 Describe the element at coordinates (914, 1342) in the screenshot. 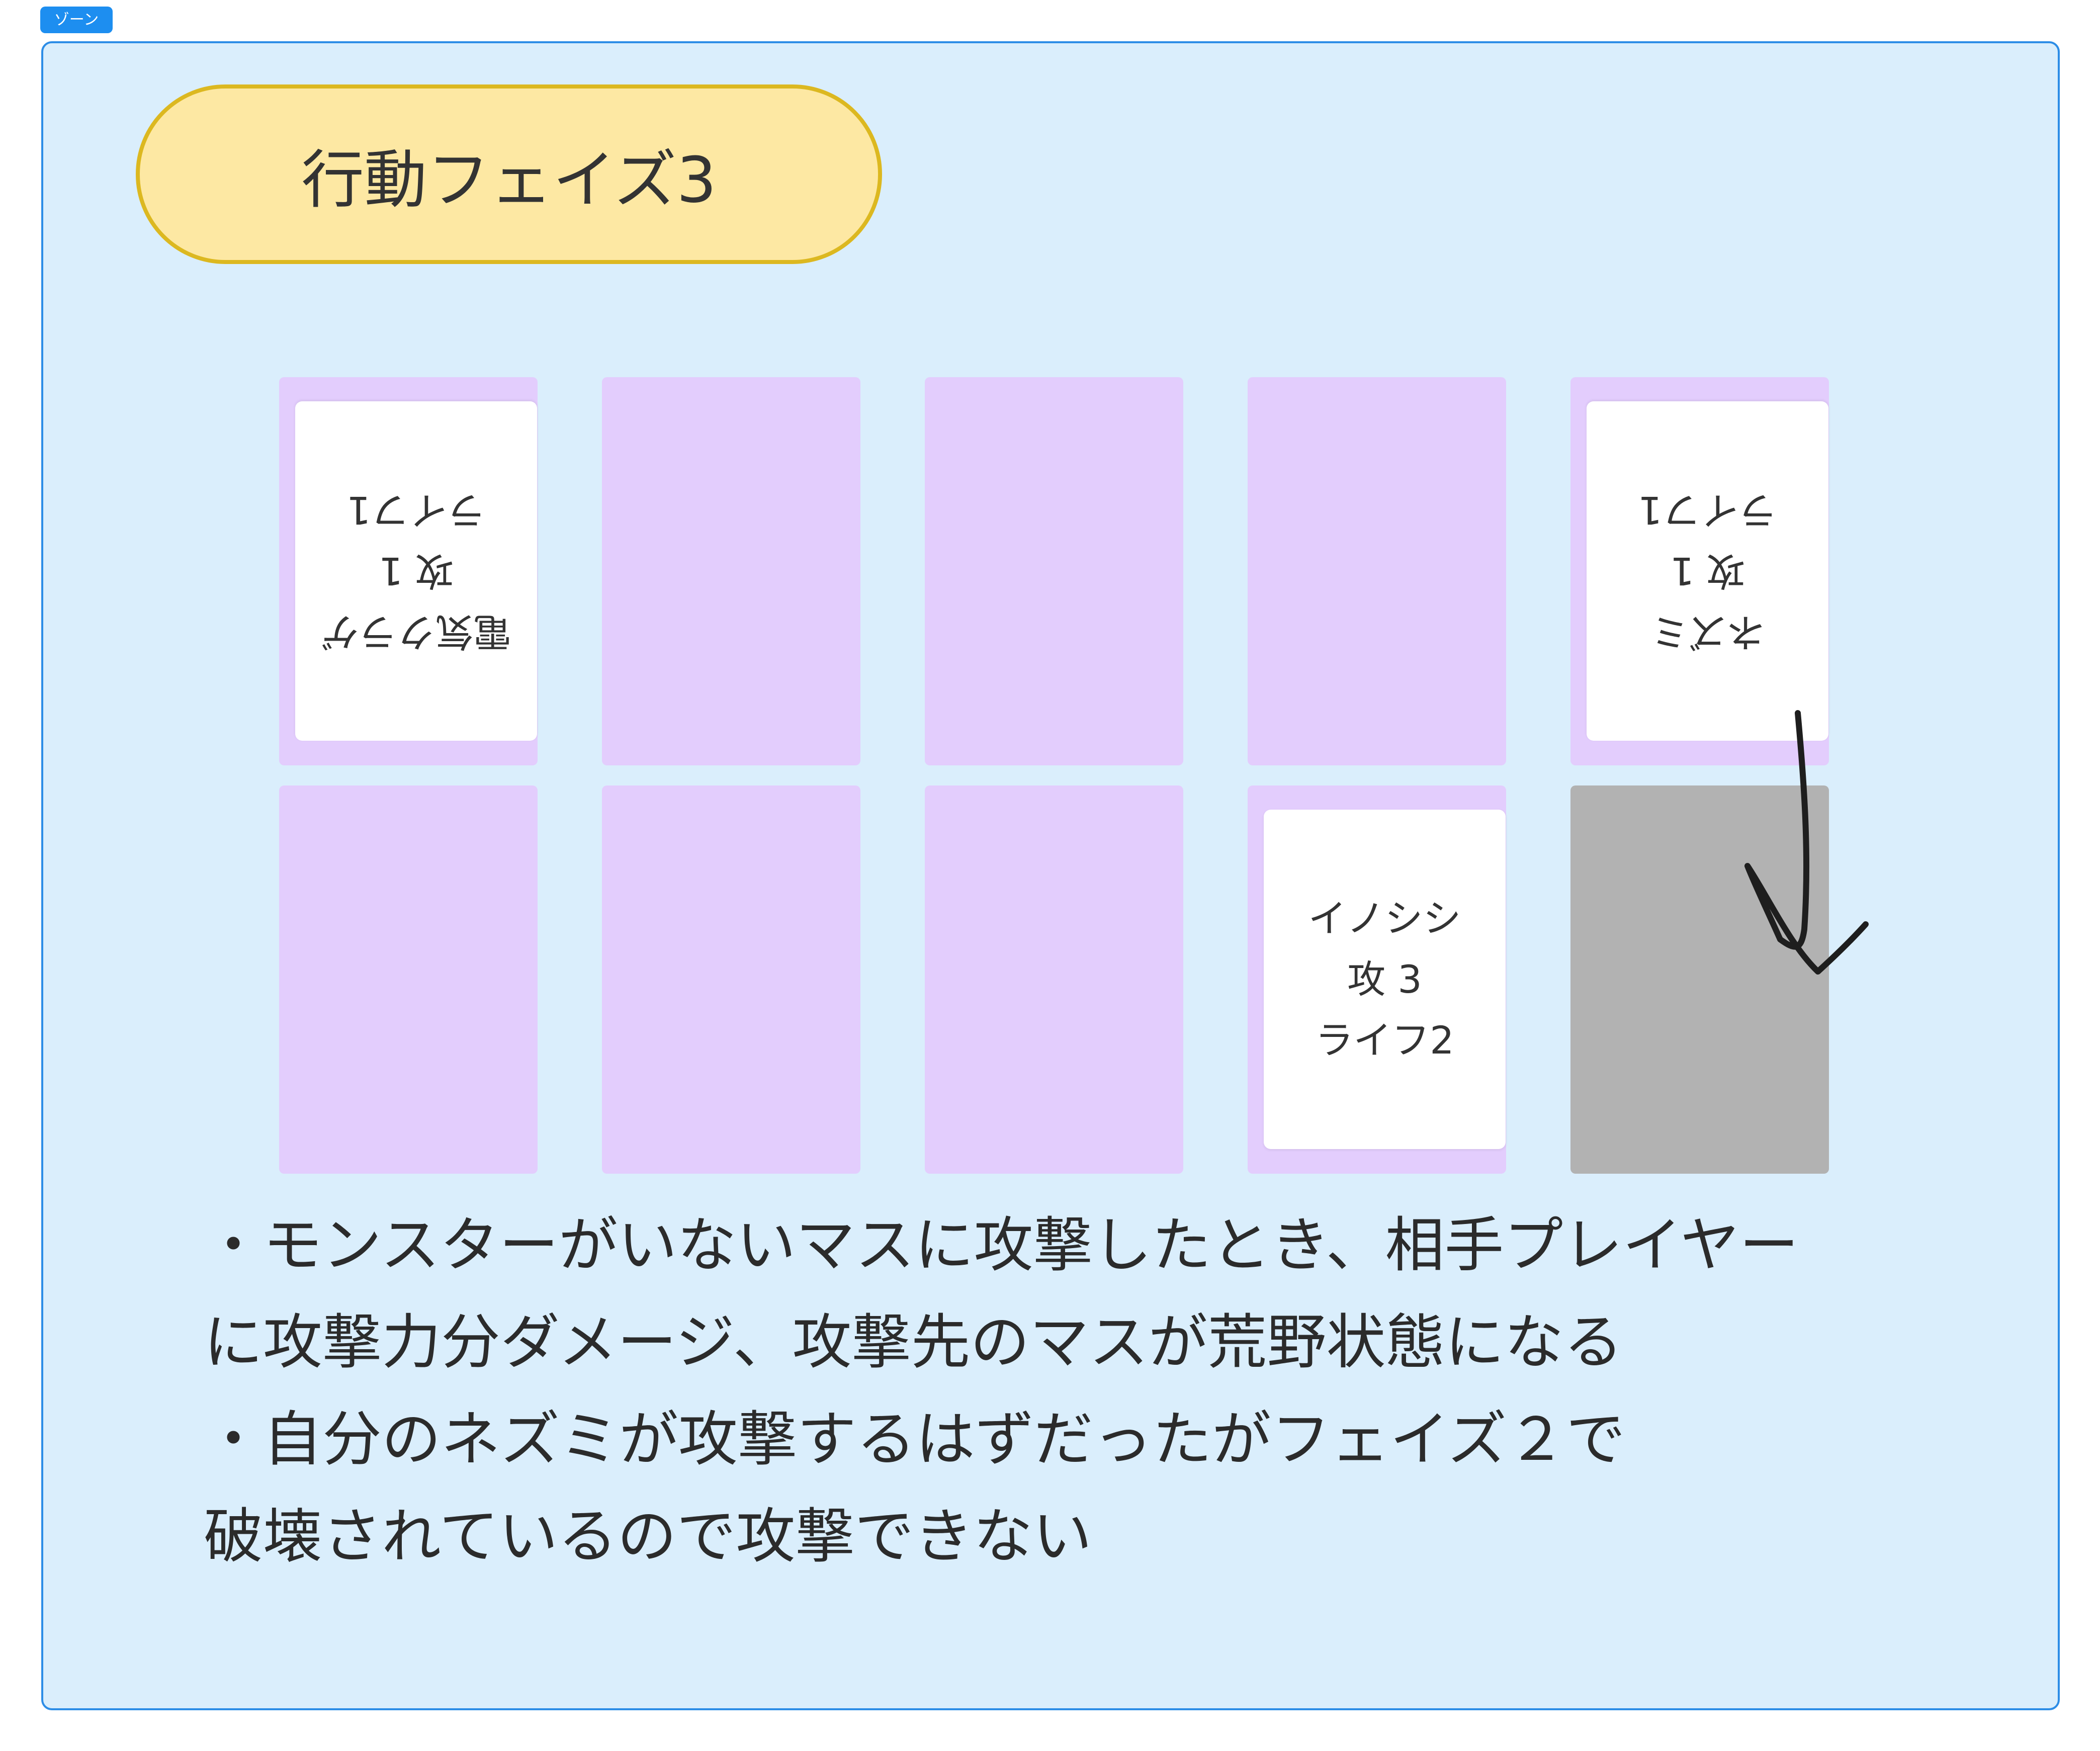

I see `description-line-2: に攻撃力分ダメージ、攻撃先のマスが荒野状態になる` at that location.